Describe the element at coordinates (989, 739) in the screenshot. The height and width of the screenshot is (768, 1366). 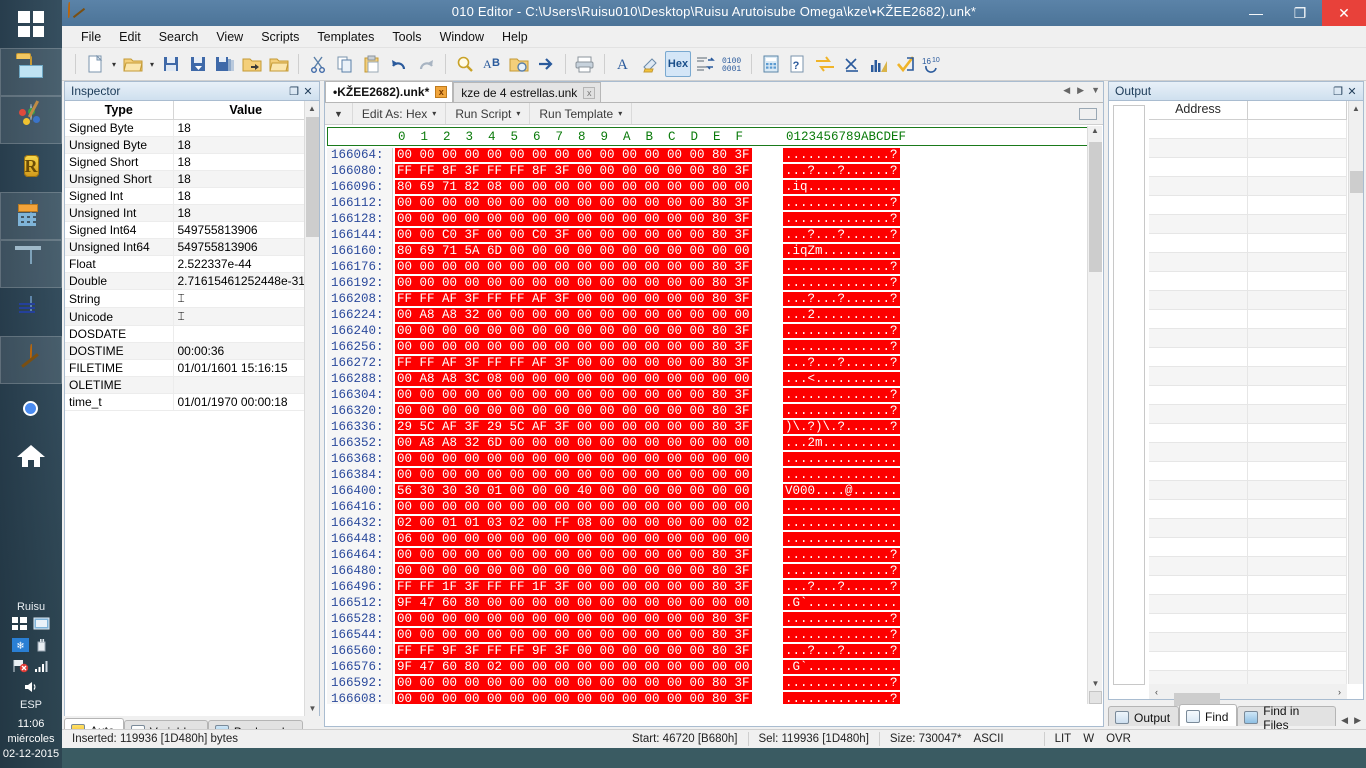
I see `status-encoding: ASCII` at that location.